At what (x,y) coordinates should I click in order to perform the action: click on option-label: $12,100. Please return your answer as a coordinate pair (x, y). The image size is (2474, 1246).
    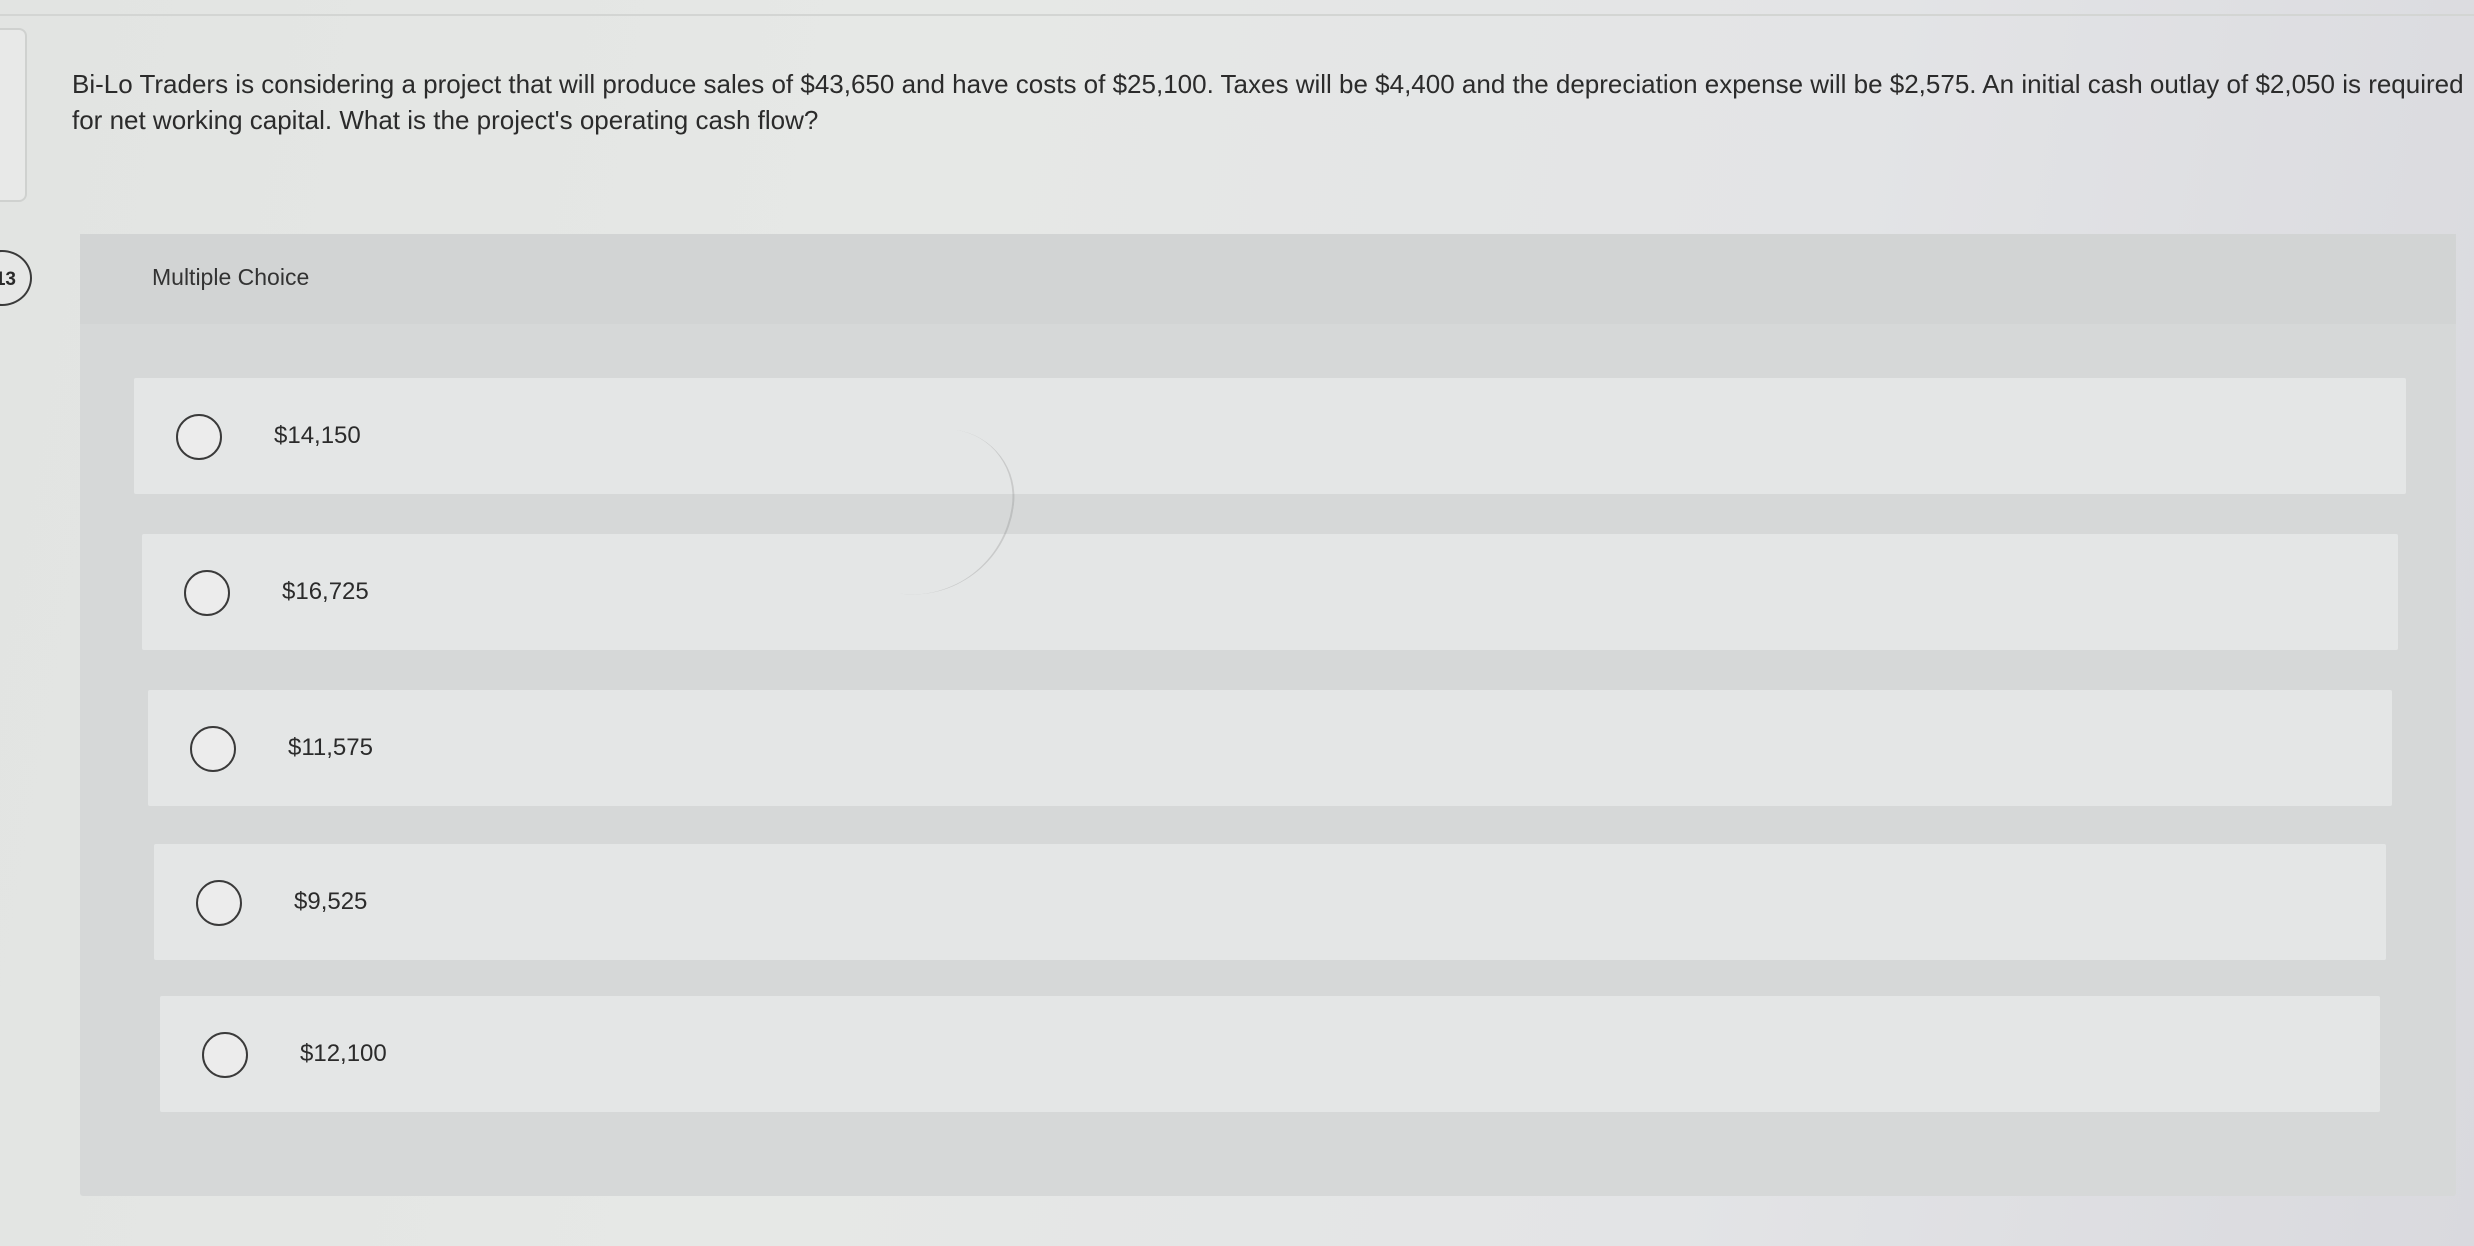
    Looking at the image, I should click on (343, 1053).